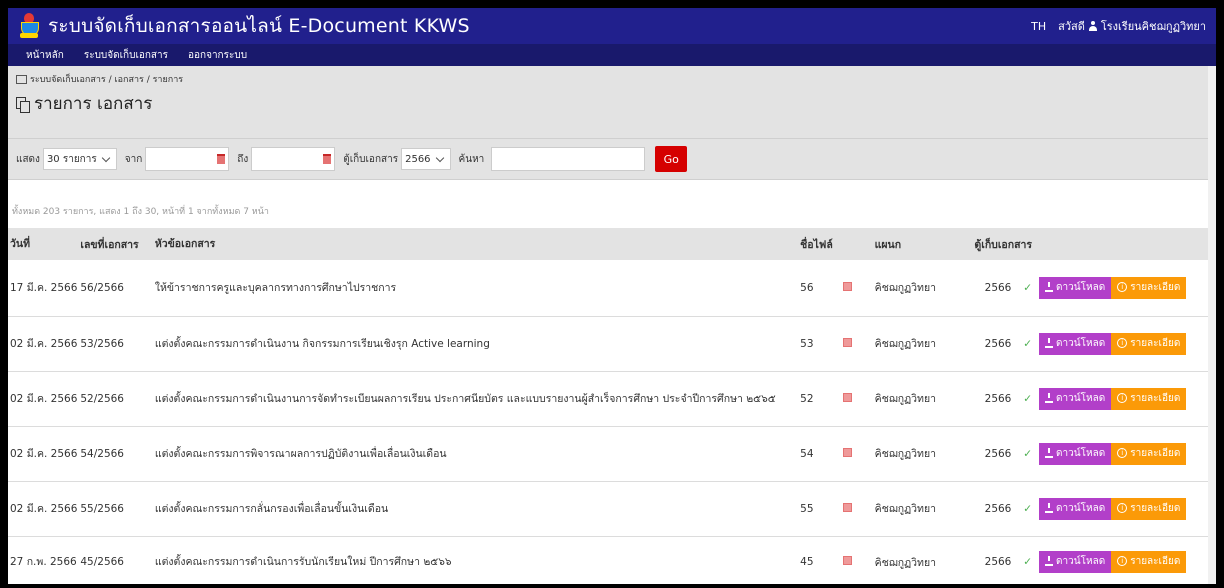  I want to click on show-select: 30 รายการ, so click(79, 159).